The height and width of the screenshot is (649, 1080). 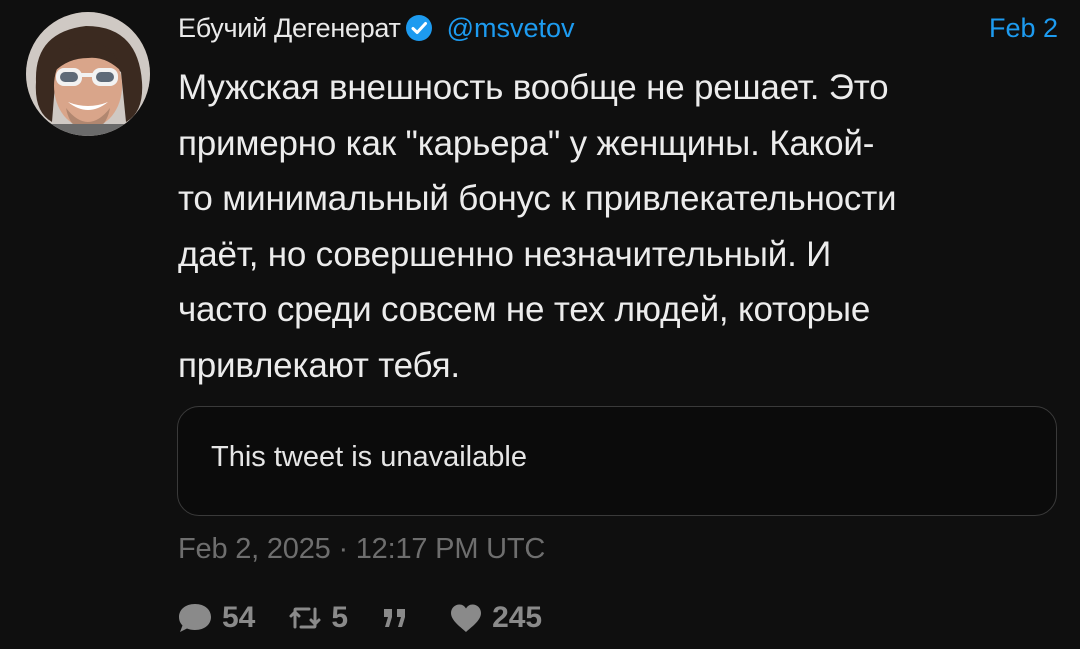 What do you see at coordinates (419, 28) in the screenshot?
I see `verified-badge-icon` at bounding box center [419, 28].